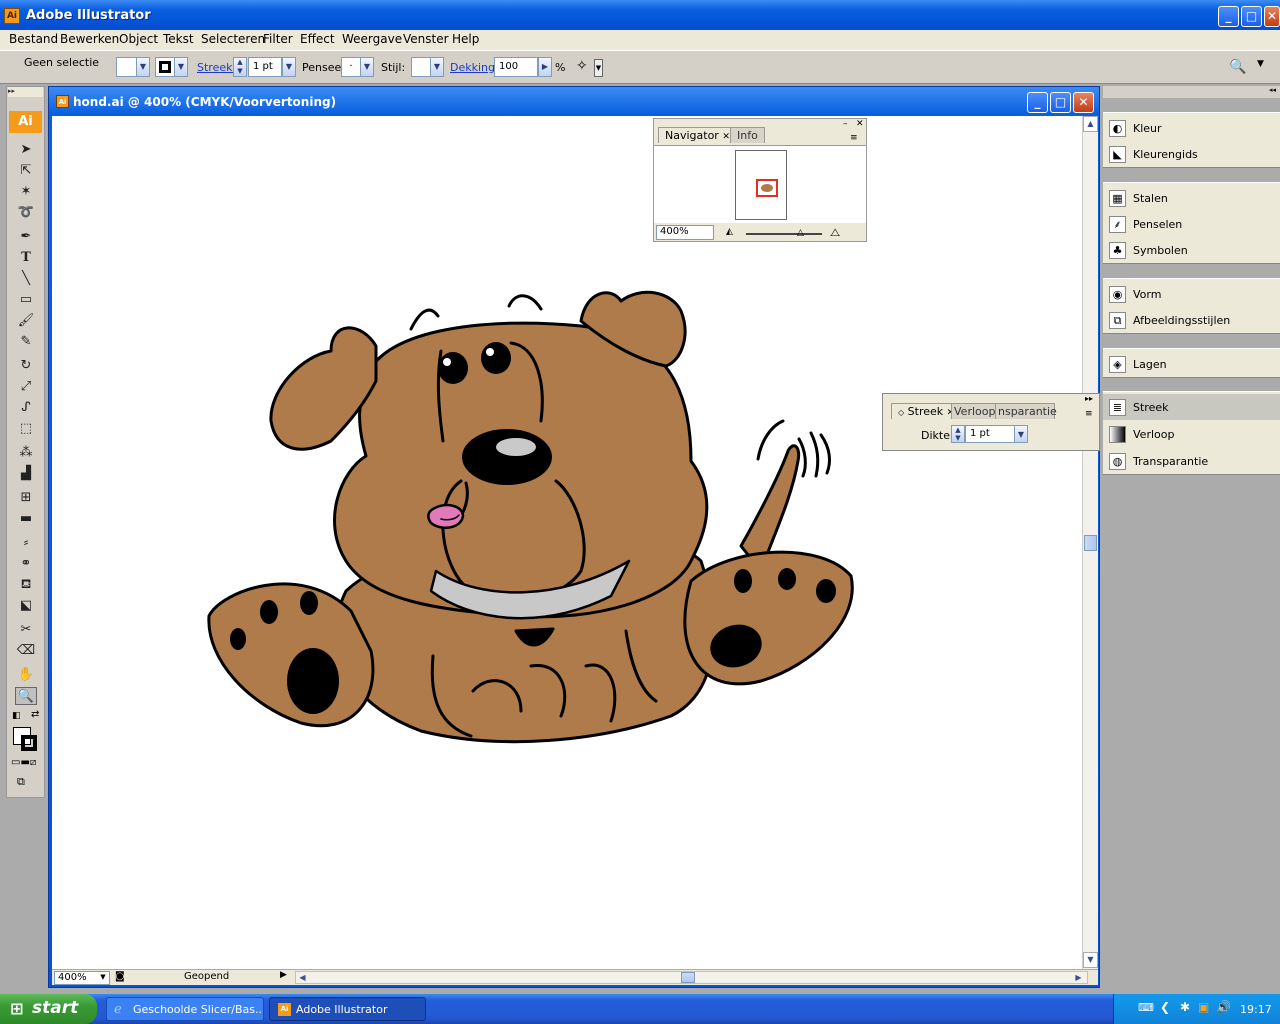 The image size is (1280, 1024). Describe the element at coordinates (860, 124) in the screenshot. I see `navigator-close-icon: ✕` at that location.